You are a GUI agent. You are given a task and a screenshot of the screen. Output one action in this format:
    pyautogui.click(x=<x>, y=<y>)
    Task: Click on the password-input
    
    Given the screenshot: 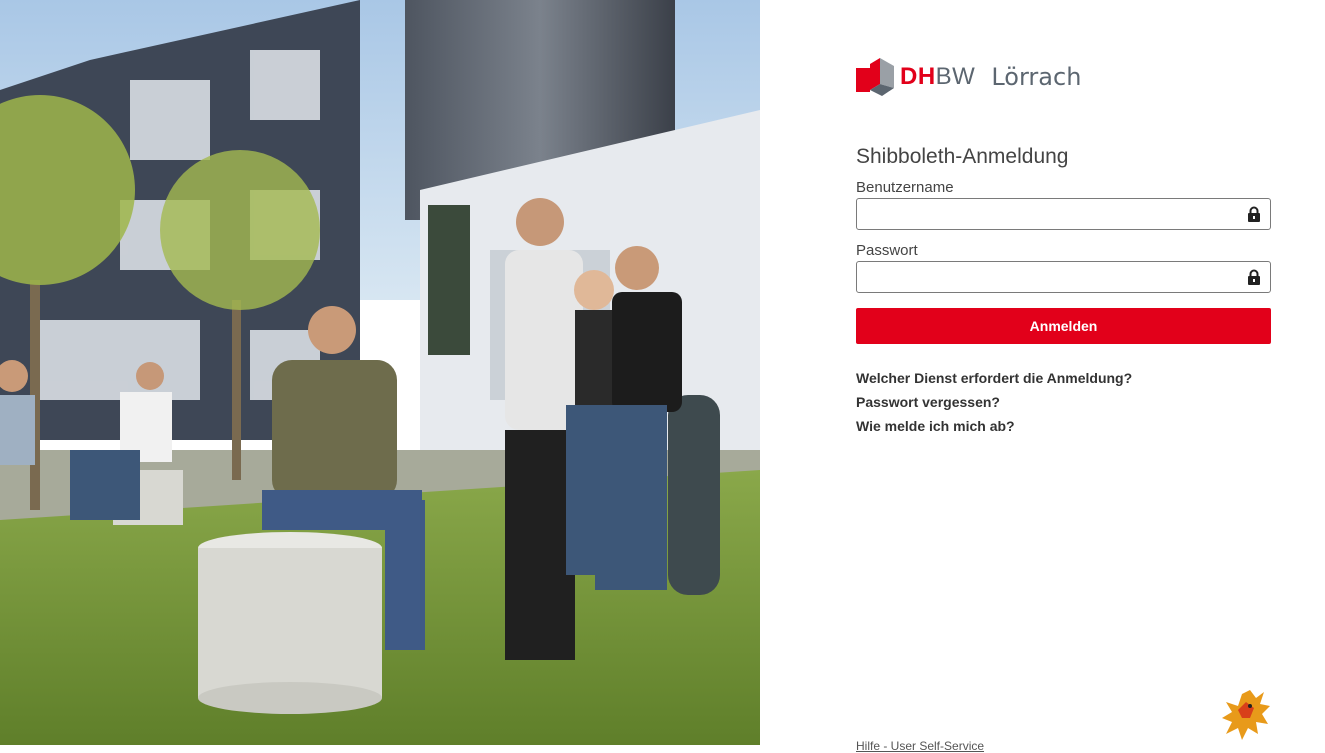 What is the action you would take?
    pyautogui.click(x=1050, y=277)
    